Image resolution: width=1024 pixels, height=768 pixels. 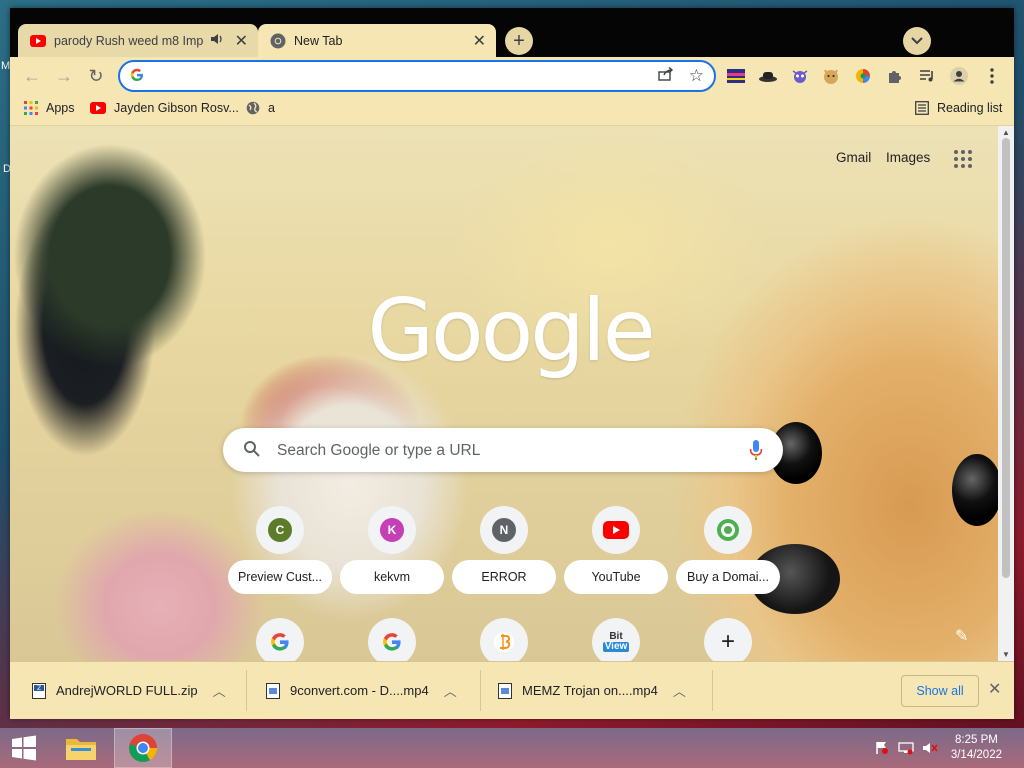 I want to click on chevron-down-icon, so click(x=917, y=41).